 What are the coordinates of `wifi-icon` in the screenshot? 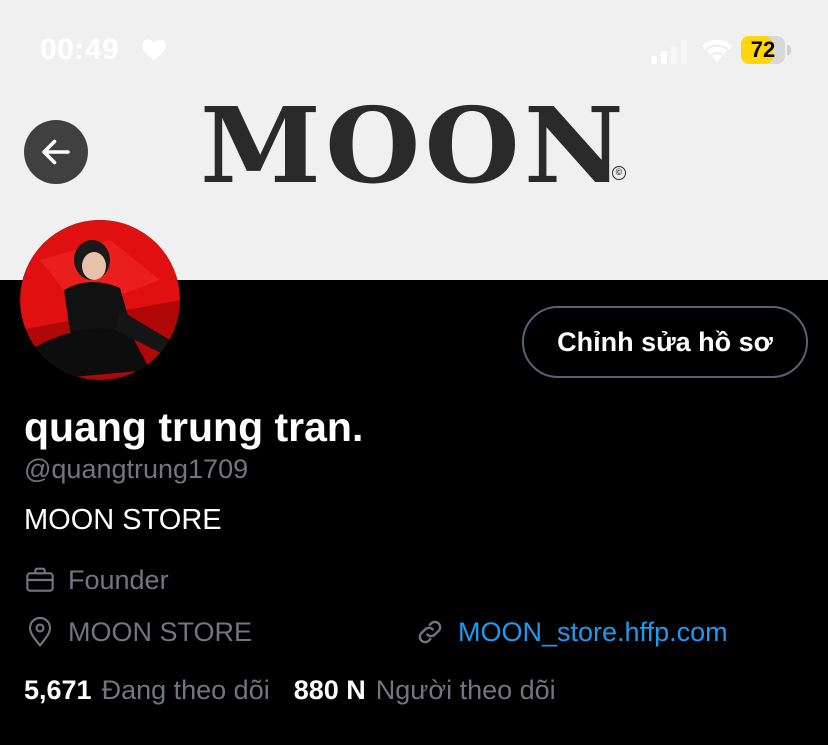 It's located at (717, 50).